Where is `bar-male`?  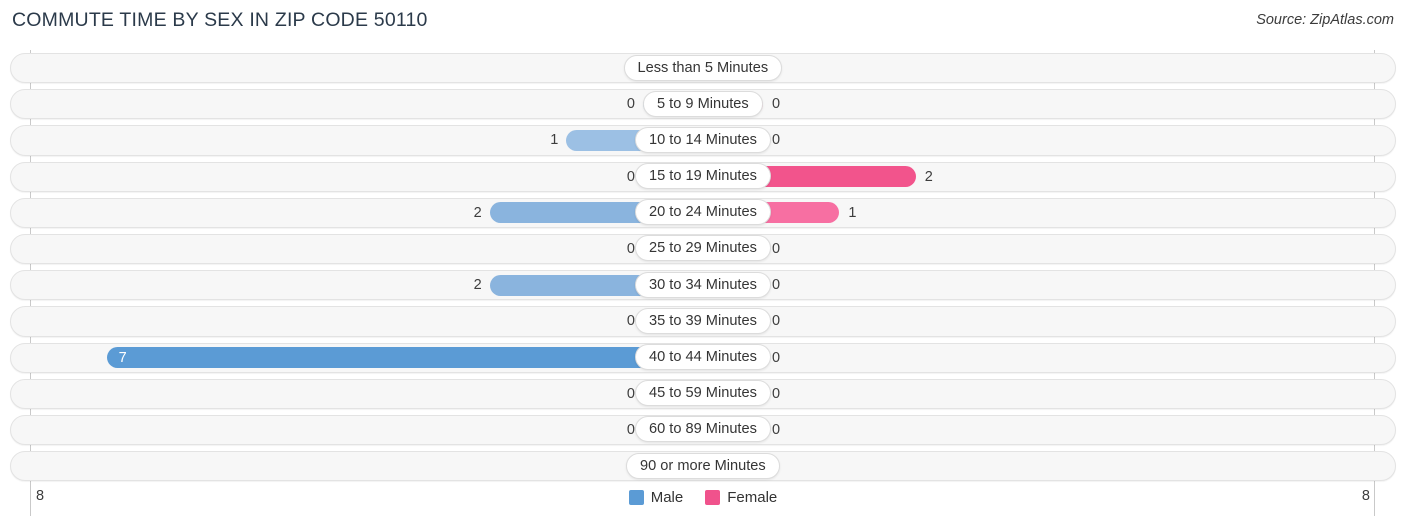 bar-male is located at coordinates (404, 357).